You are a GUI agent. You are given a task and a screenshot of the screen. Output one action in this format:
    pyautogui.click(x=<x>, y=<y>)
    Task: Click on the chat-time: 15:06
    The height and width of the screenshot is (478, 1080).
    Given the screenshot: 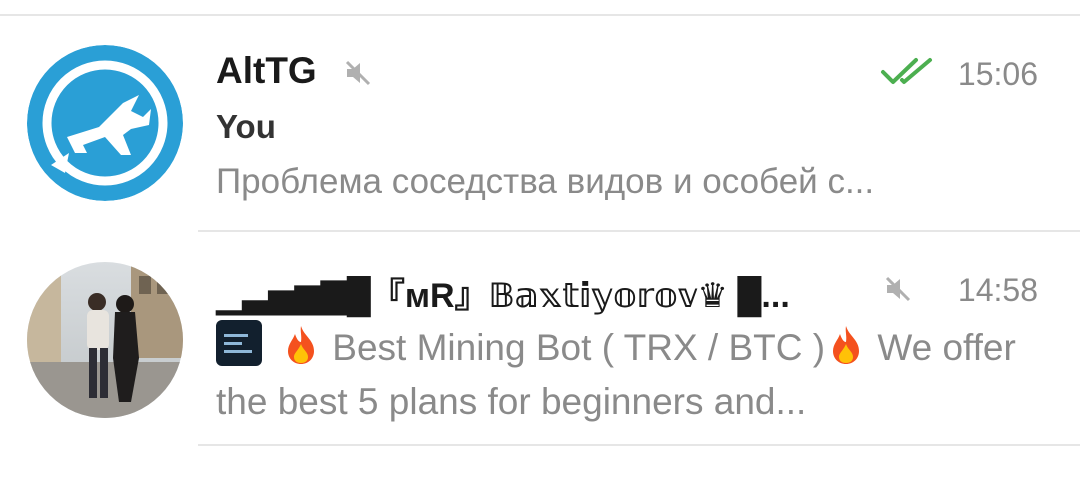 What is the action you would take?
    pyautogui.click(x=997, y=74)
    